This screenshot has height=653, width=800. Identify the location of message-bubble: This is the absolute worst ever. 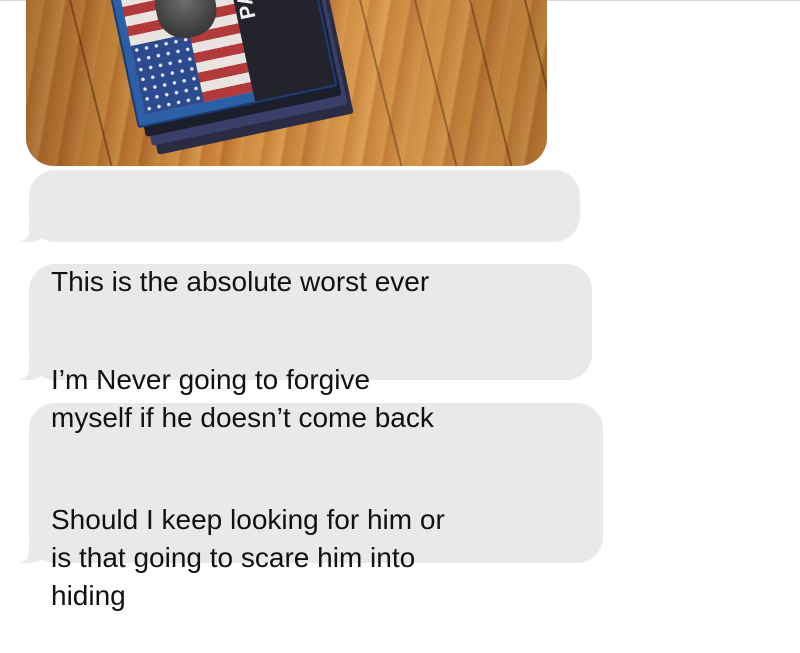
(296, 233).